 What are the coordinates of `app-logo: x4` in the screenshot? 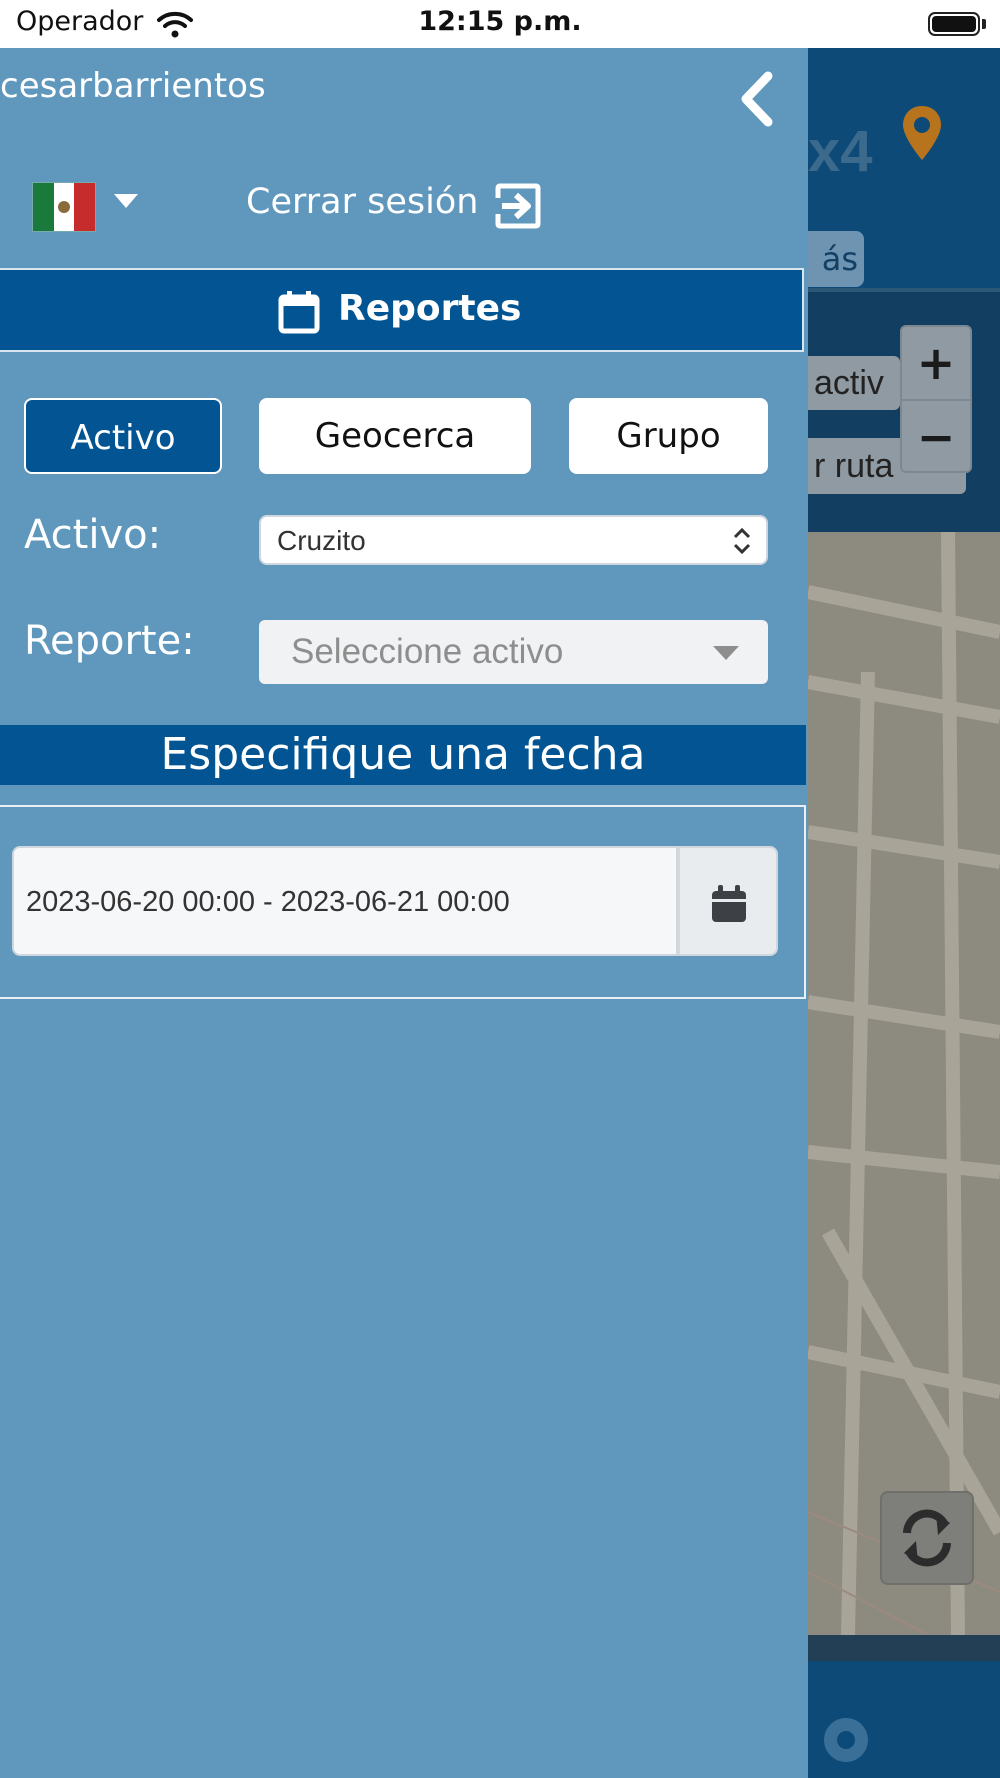 It's located at (840, 151).